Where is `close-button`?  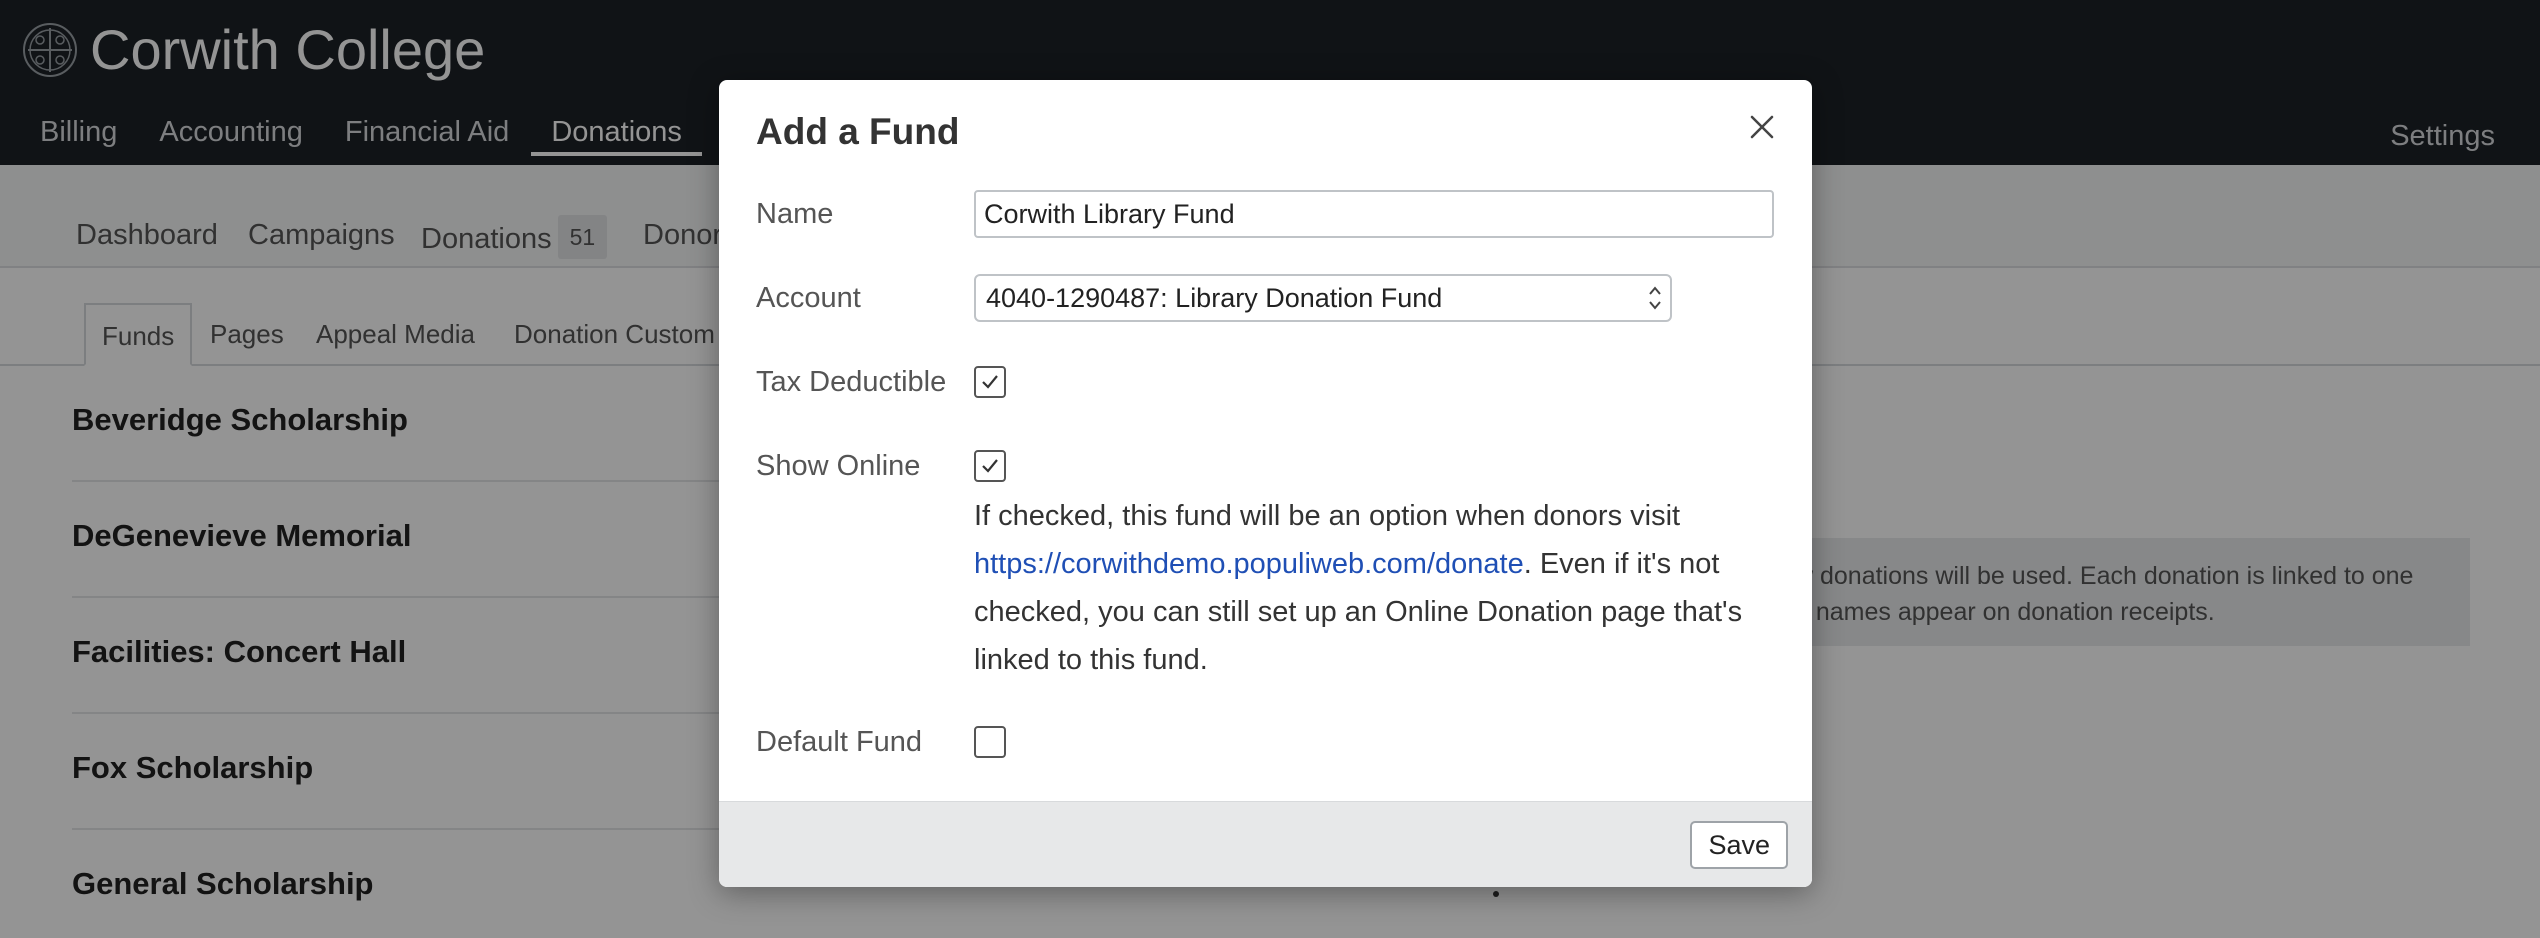
close-button is located at coordinates (1762, 127).